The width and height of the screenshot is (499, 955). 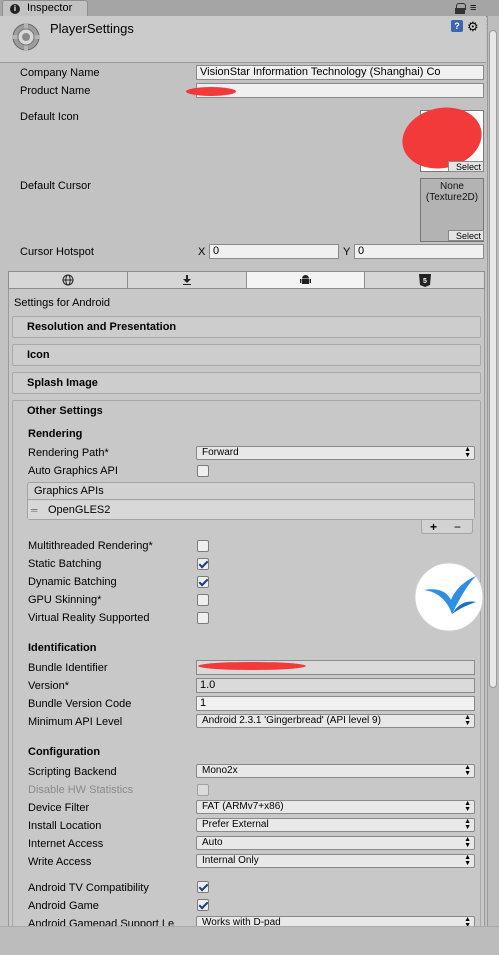 I want to click on install-location-dropdown: Prefer External ▲ ▼, so click(x=335, y=825).